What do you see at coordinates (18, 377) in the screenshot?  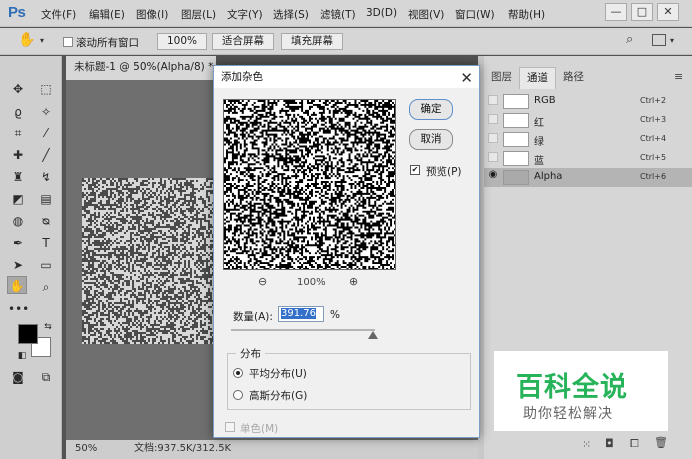 I see `quick-mask-icon: ◙` at bounding box center [18, 377].